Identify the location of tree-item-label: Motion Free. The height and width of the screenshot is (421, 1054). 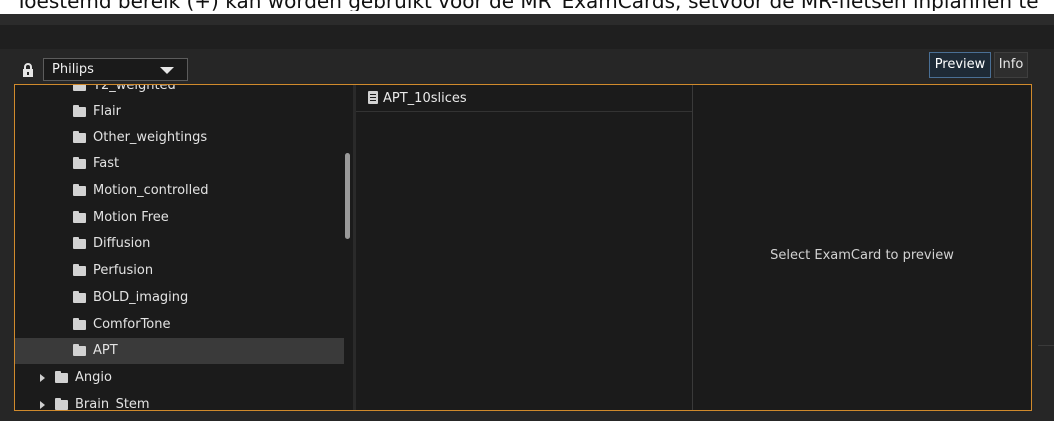
(131, 217).